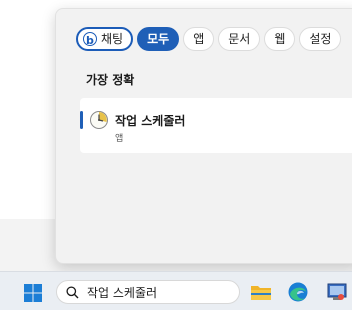  Describe the element at coordinates (90, 41) in the screenshot. I see `bing-icon` at that location.